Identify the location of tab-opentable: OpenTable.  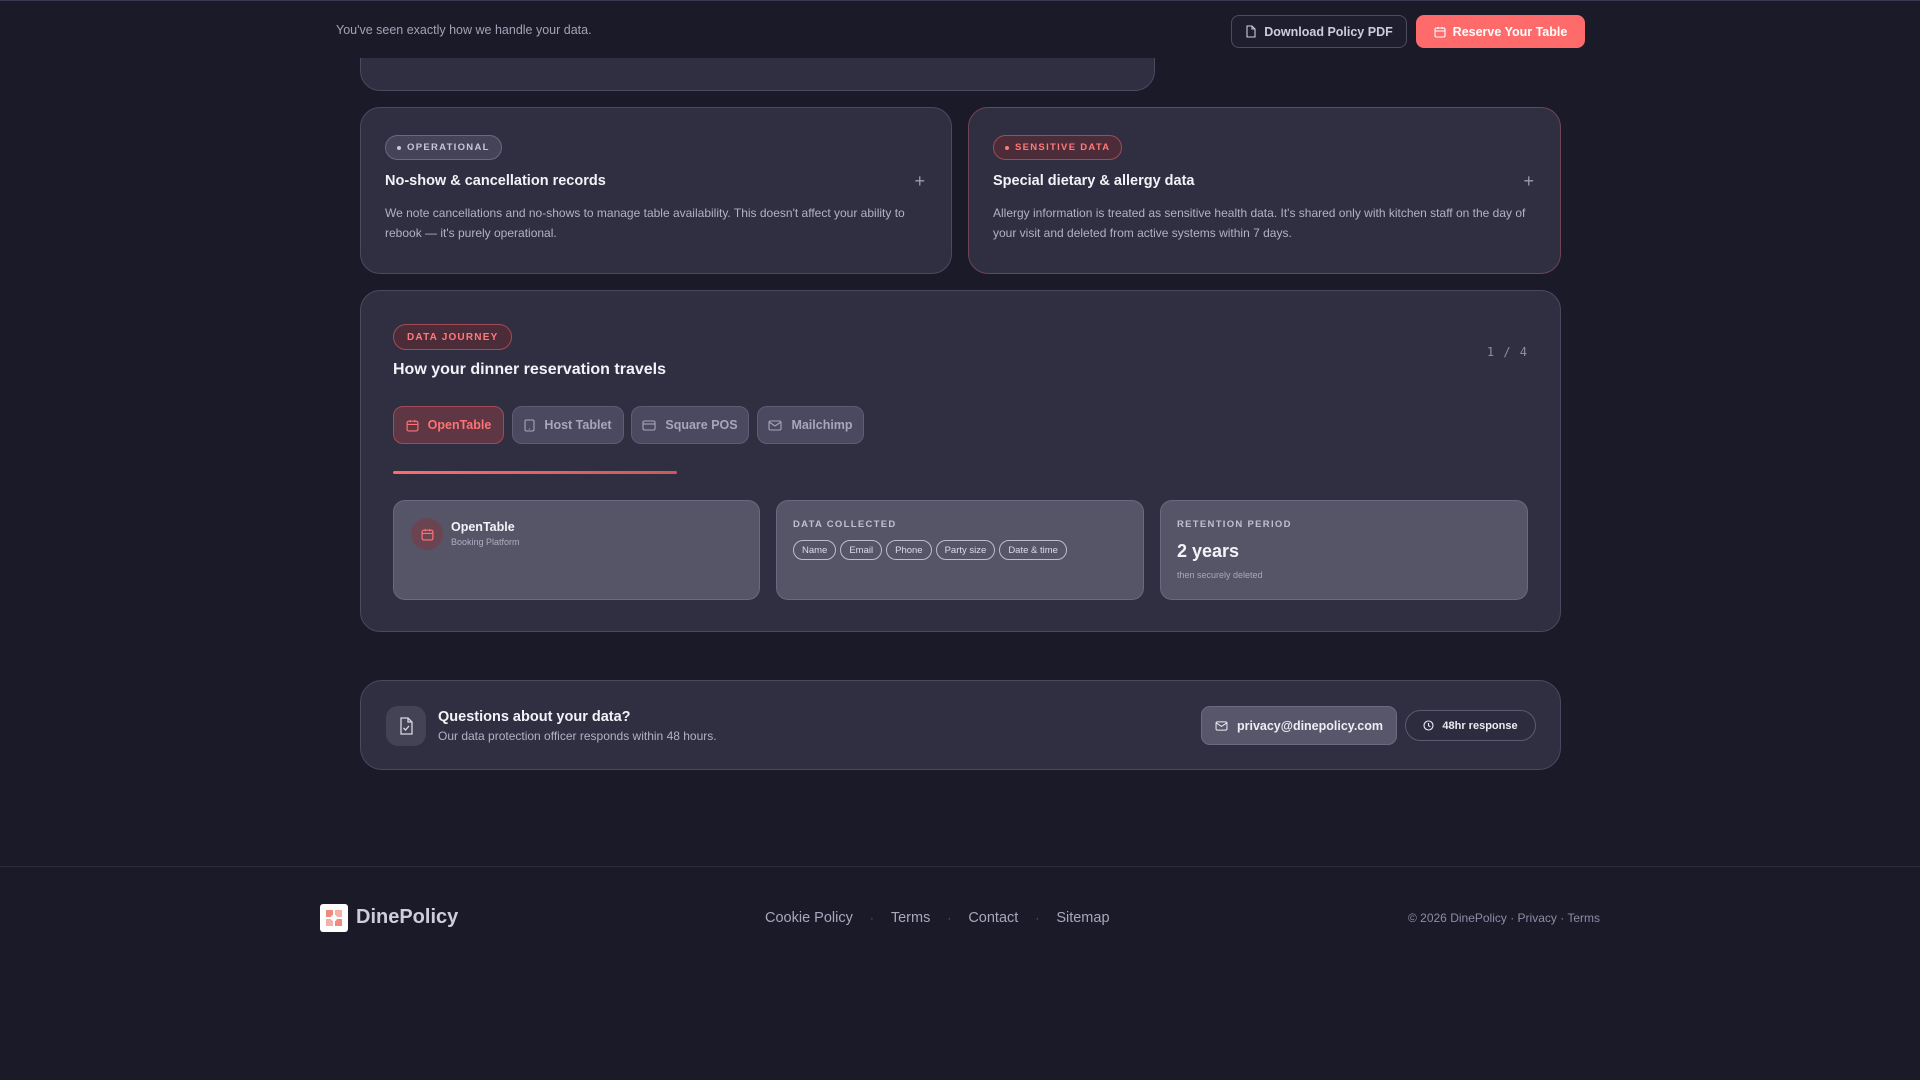
(448, 425).